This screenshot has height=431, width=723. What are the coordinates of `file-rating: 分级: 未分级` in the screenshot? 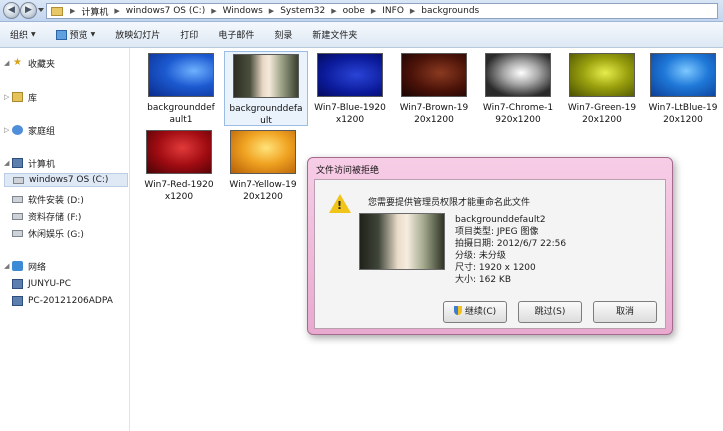 It's located at (480, 256).